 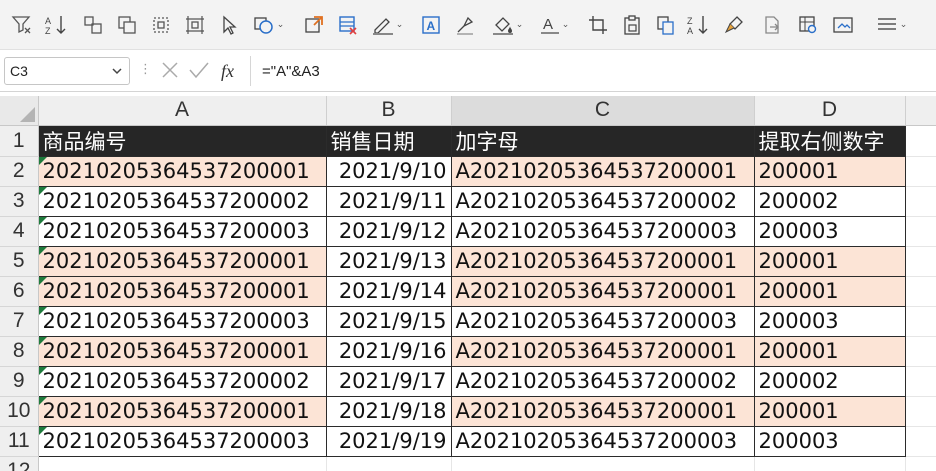 I want to click on cell-sale-date: 2021/9/15, so click(x=388, y=321).